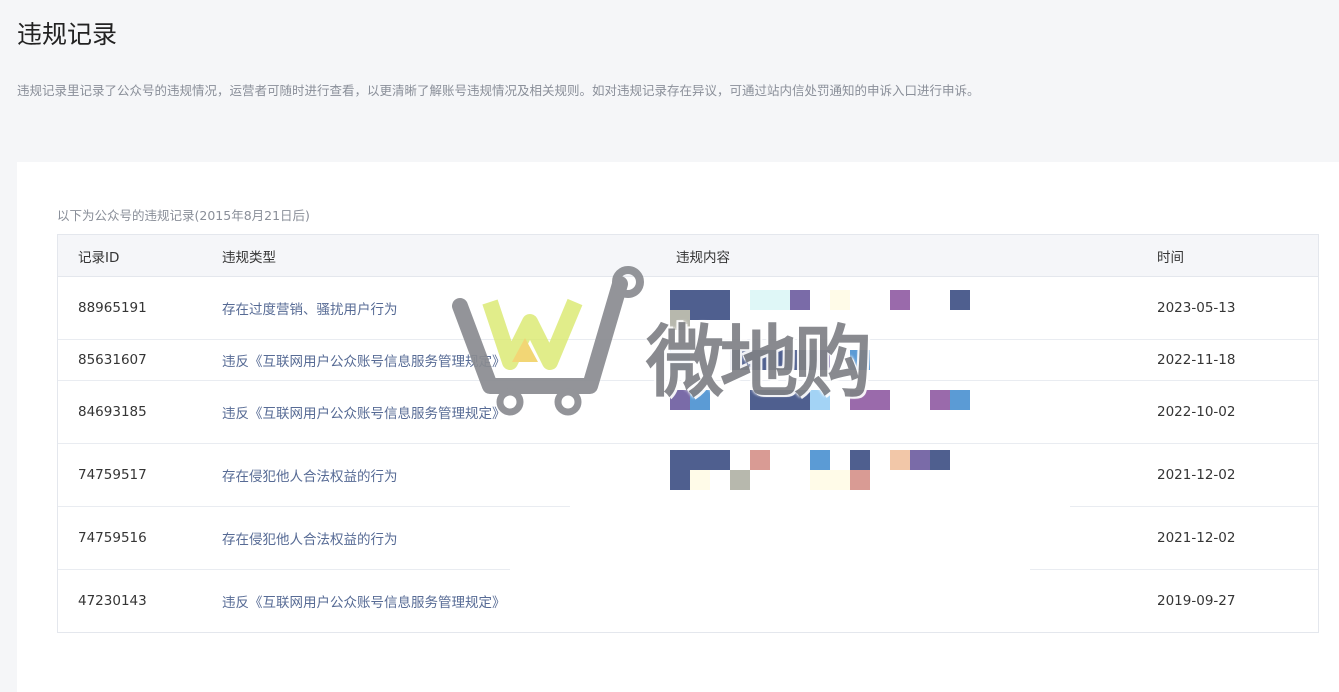 The height and width of the screenshot is (692, 1339). I want to click on record-time: 2022-11-18, so click(1196, 360).